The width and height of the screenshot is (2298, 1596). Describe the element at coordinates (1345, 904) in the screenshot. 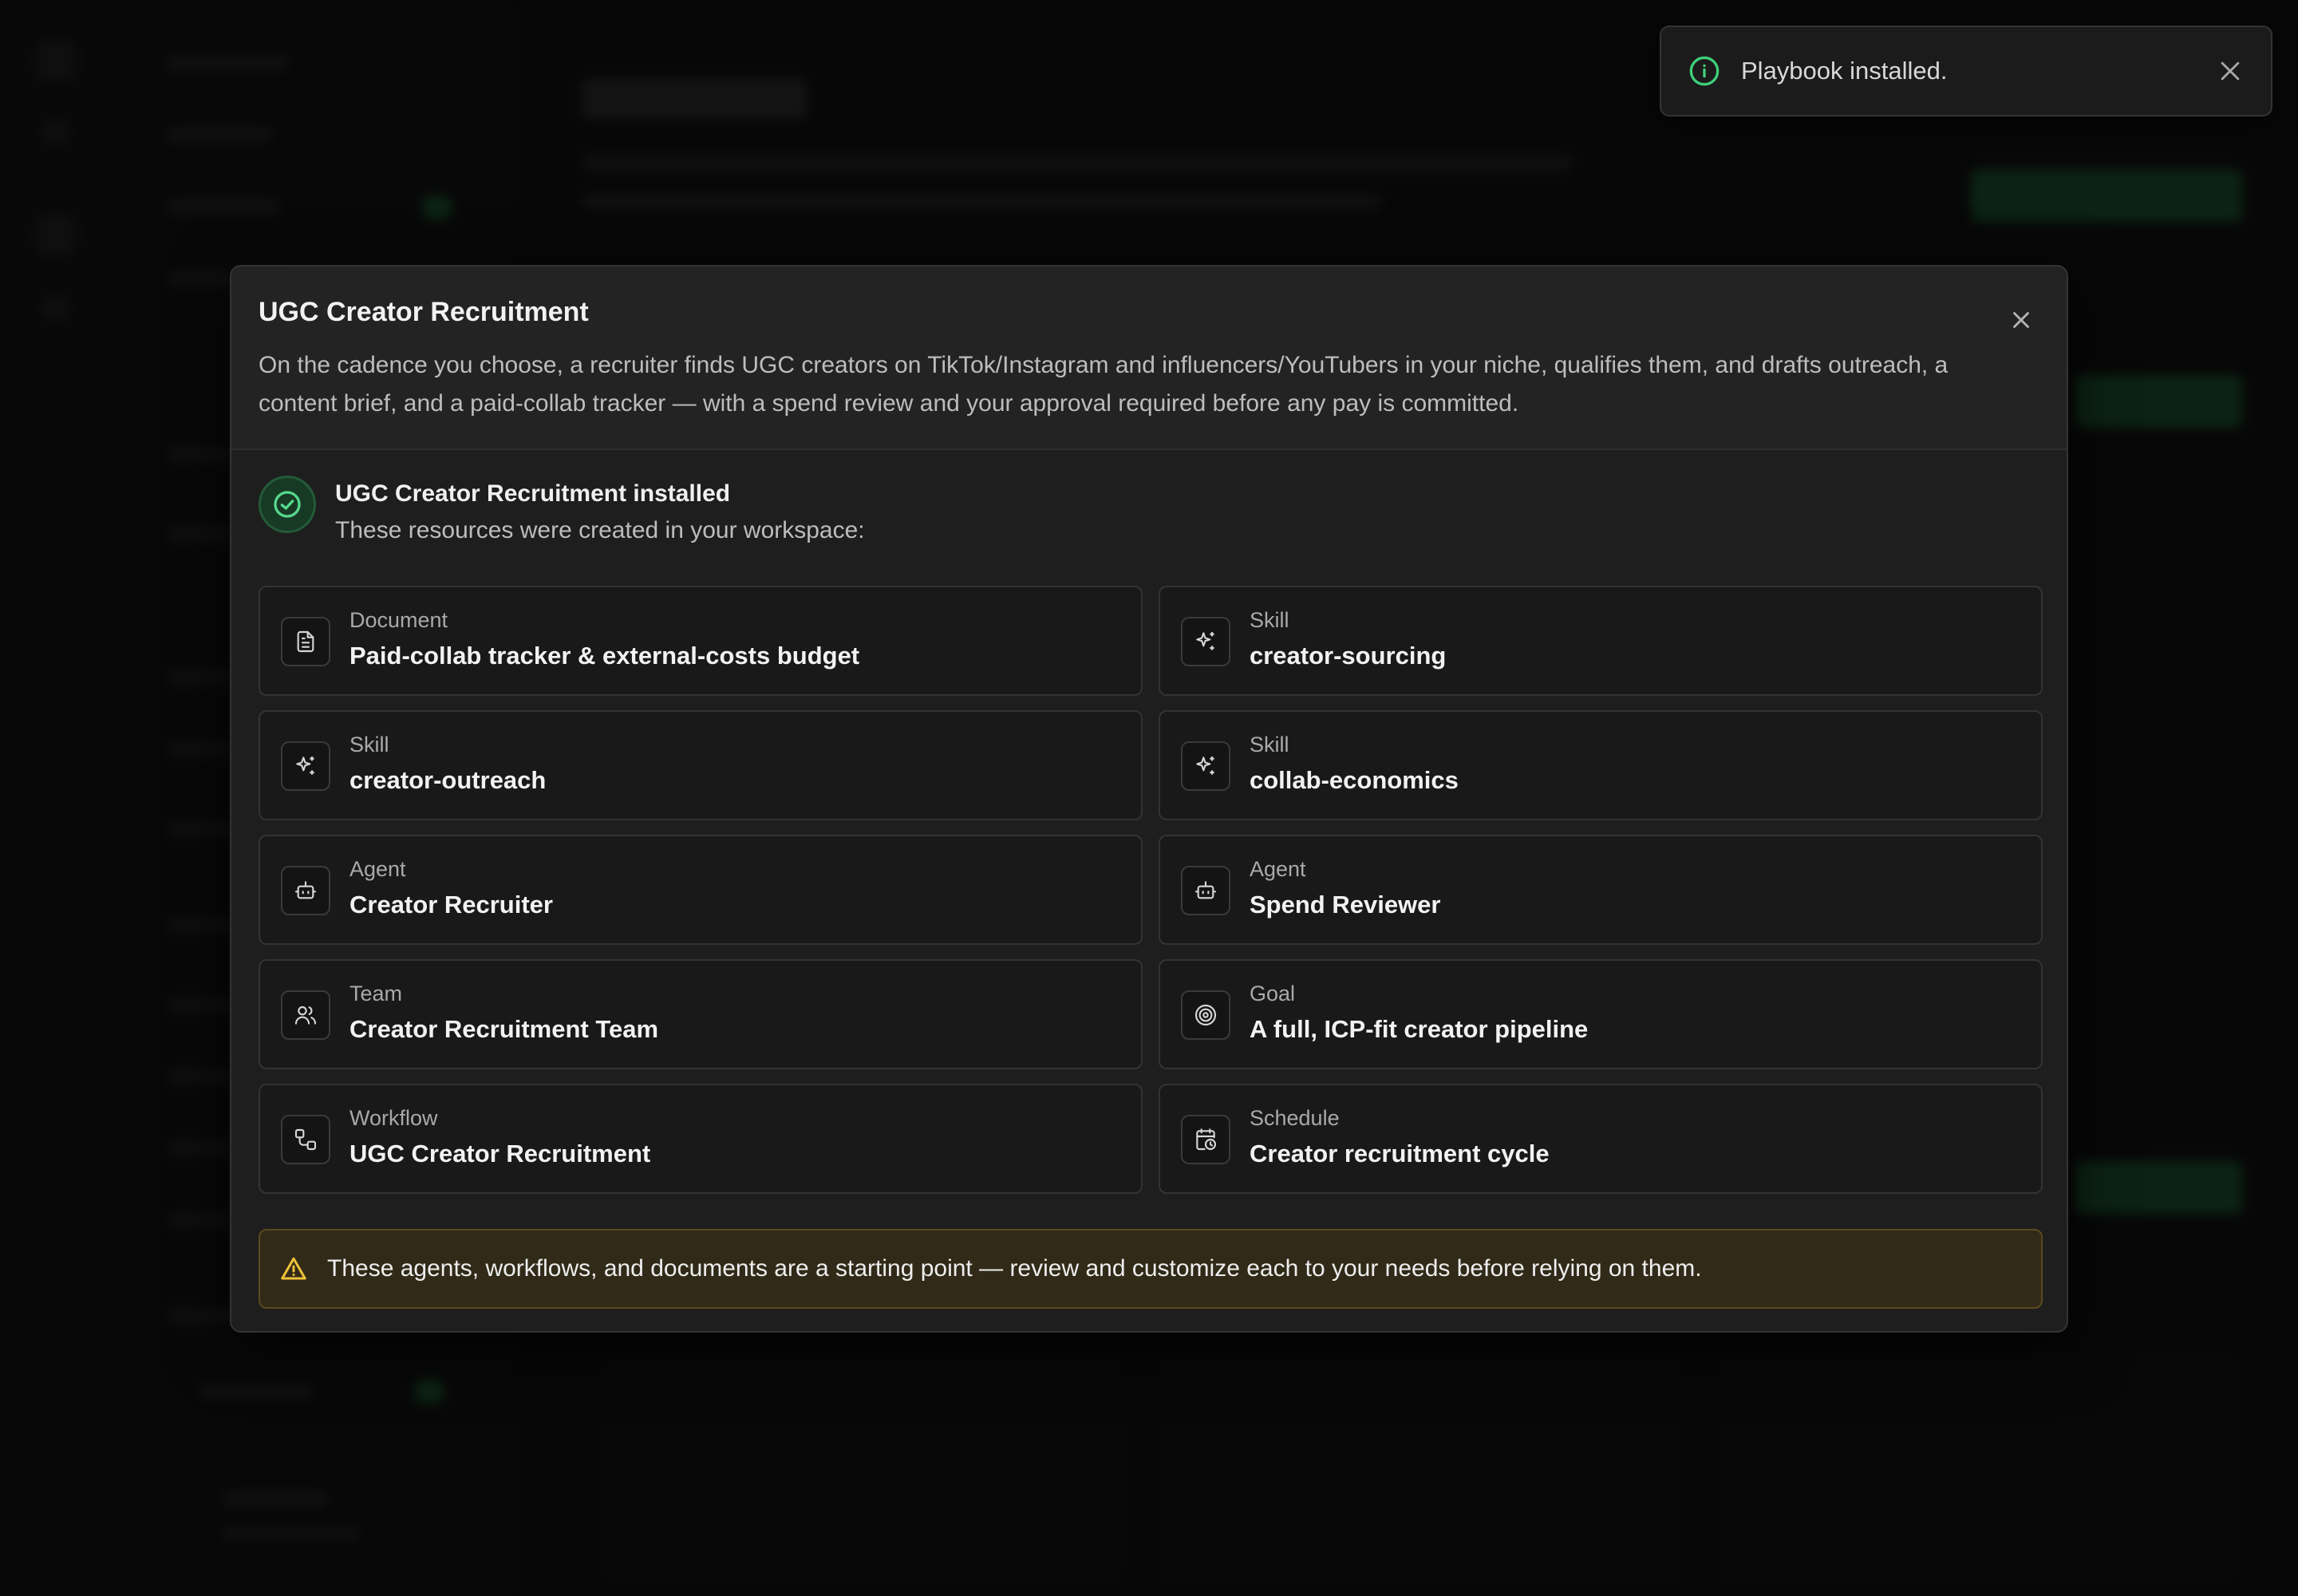

I see `resource-name: Spend Reviewer` at that location.